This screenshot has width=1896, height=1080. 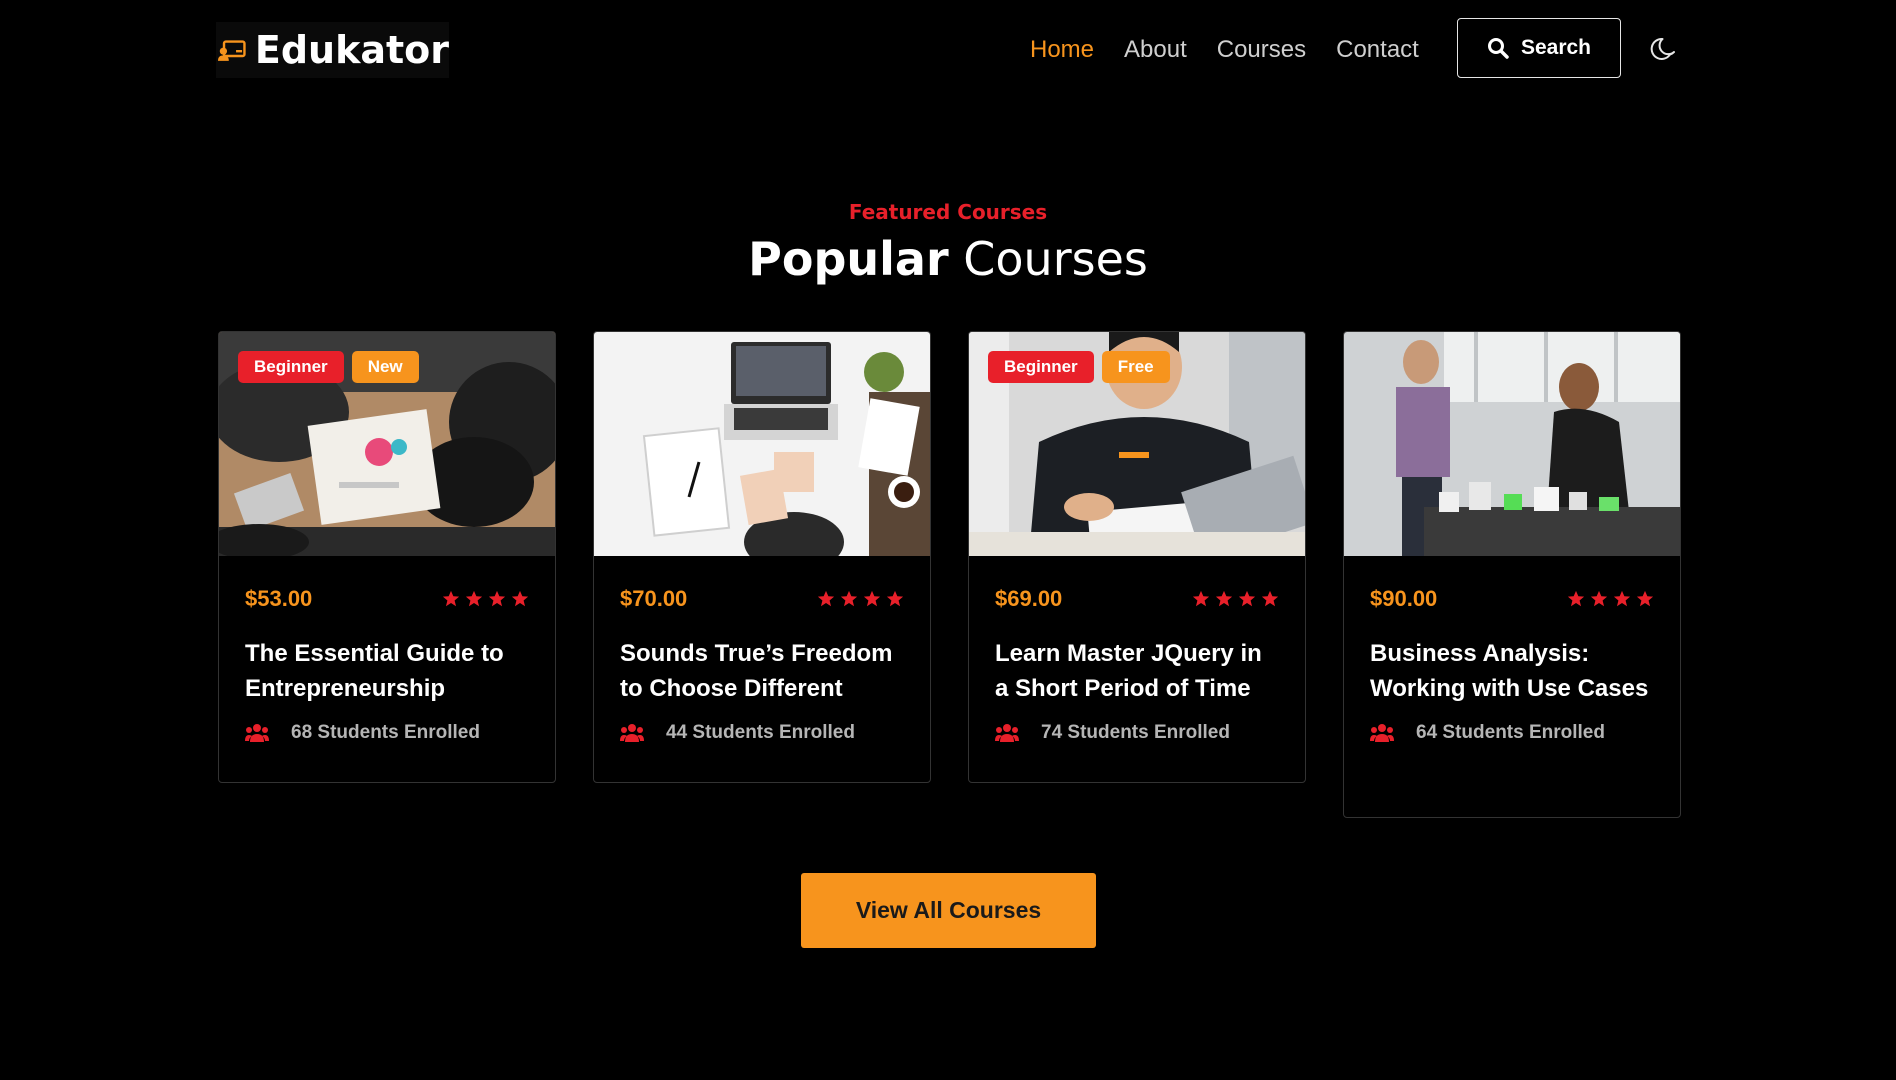 I want to click on logo: Edukator, so click(x=332, y=50).